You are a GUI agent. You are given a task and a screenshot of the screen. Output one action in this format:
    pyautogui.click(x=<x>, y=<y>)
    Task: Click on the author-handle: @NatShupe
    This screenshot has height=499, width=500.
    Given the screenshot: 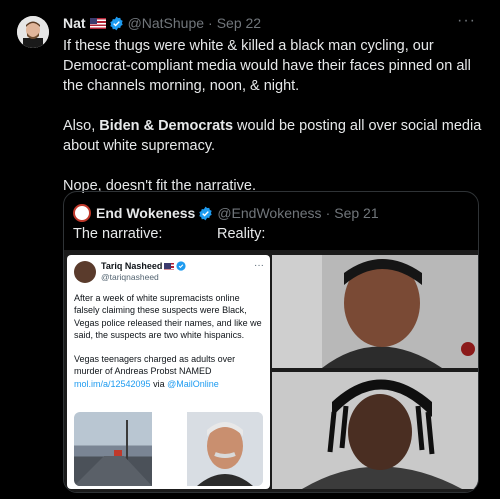 What is the action you would take?
    pyautogui.click(x=166, y=23)
    